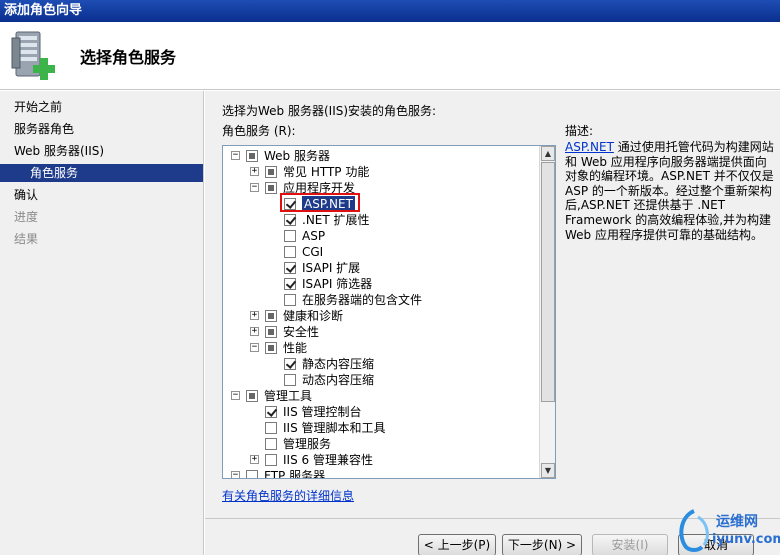  What do you see at coordinates (301, 332) in the screenshot?
I see `tree-item-label: 安全性` at bounding box center [301, 332].